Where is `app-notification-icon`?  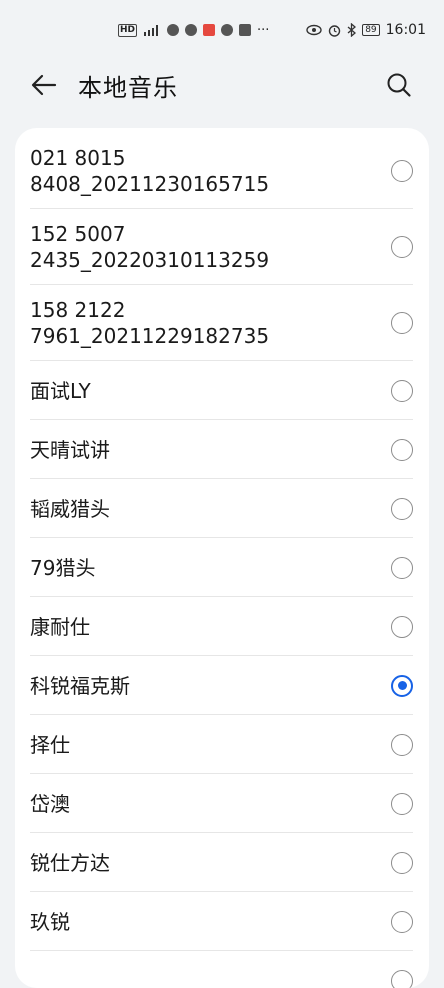
app-notification-icon is located at coordinates (209, 30).